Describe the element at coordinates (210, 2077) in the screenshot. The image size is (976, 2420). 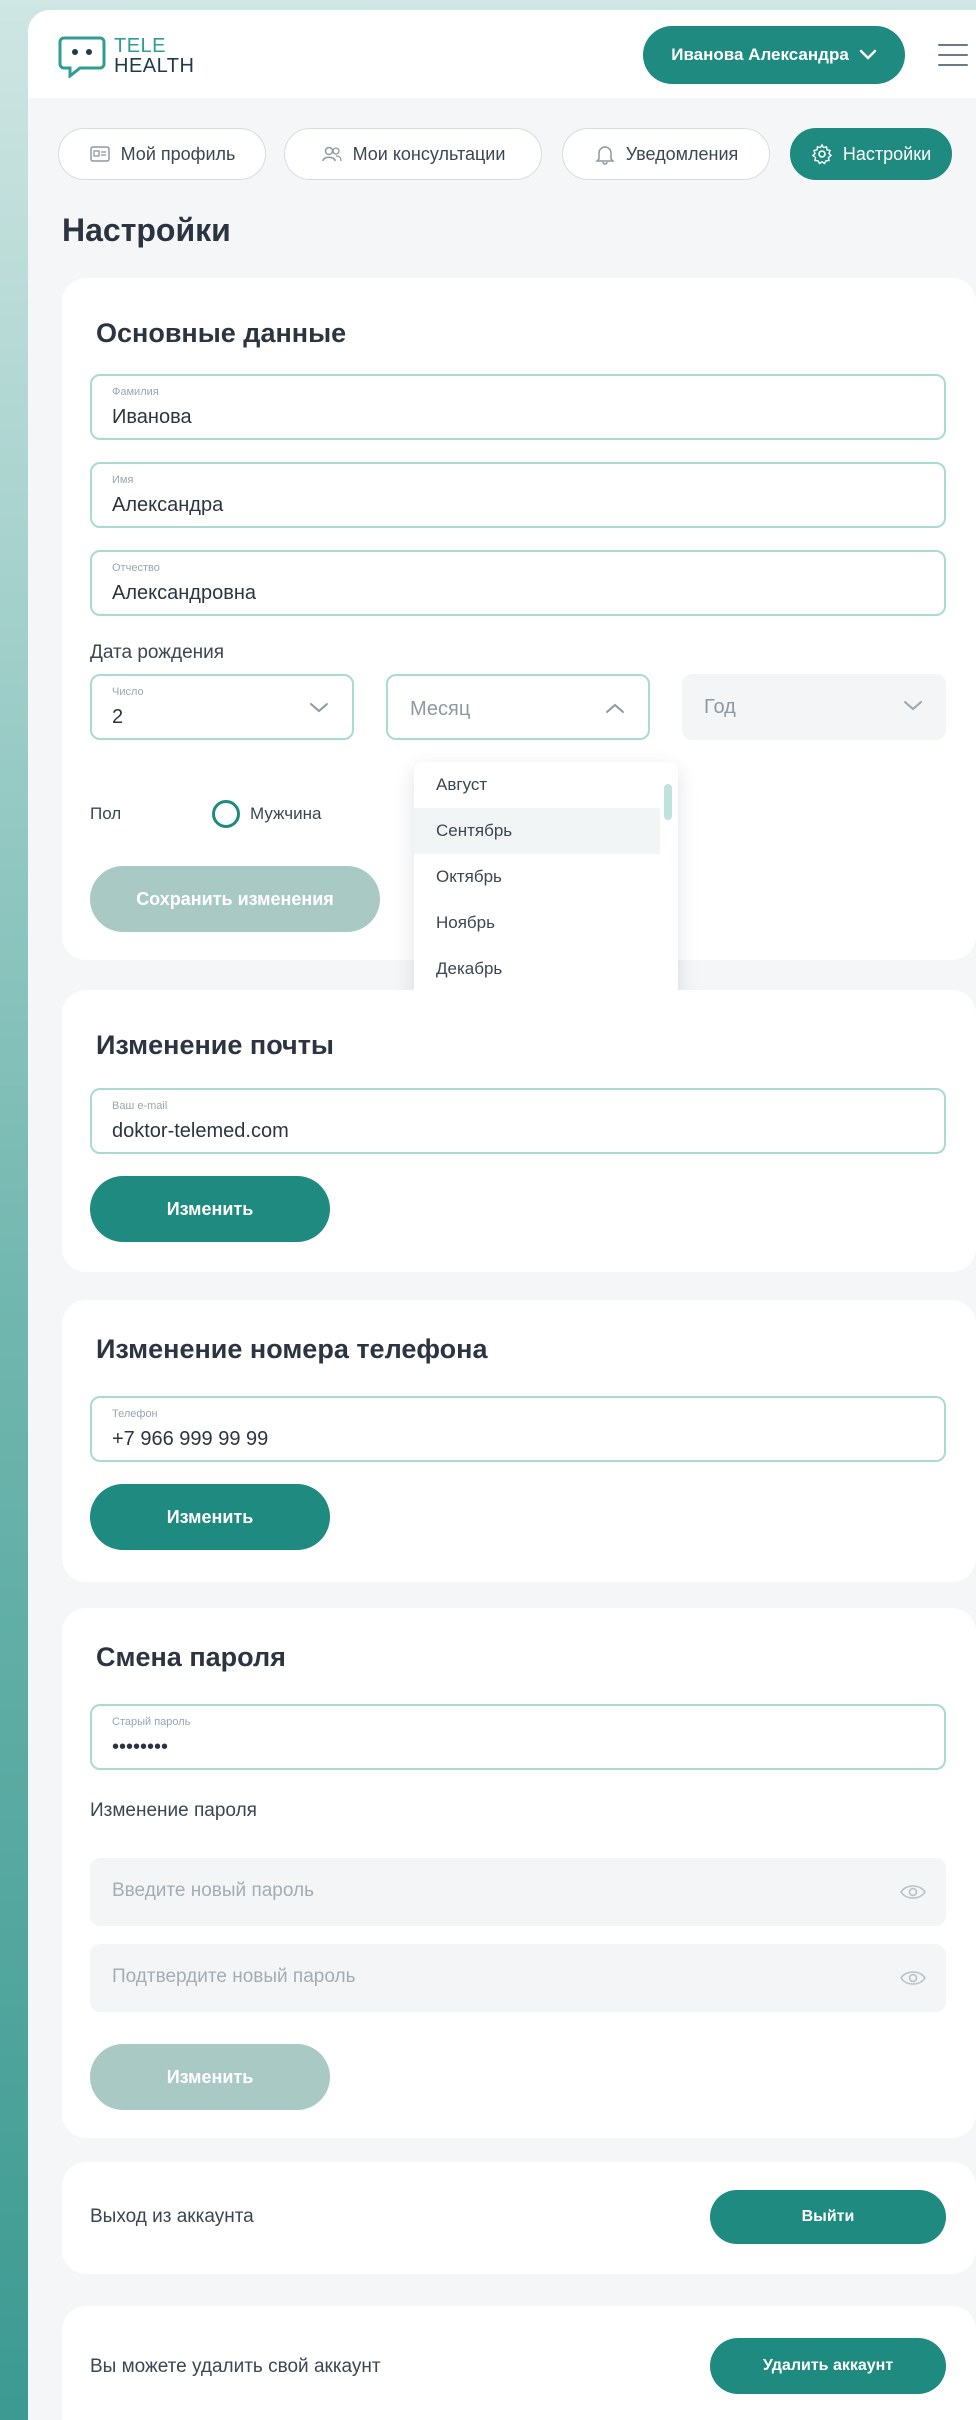
I see `change-password-button: Изменить` at that location.